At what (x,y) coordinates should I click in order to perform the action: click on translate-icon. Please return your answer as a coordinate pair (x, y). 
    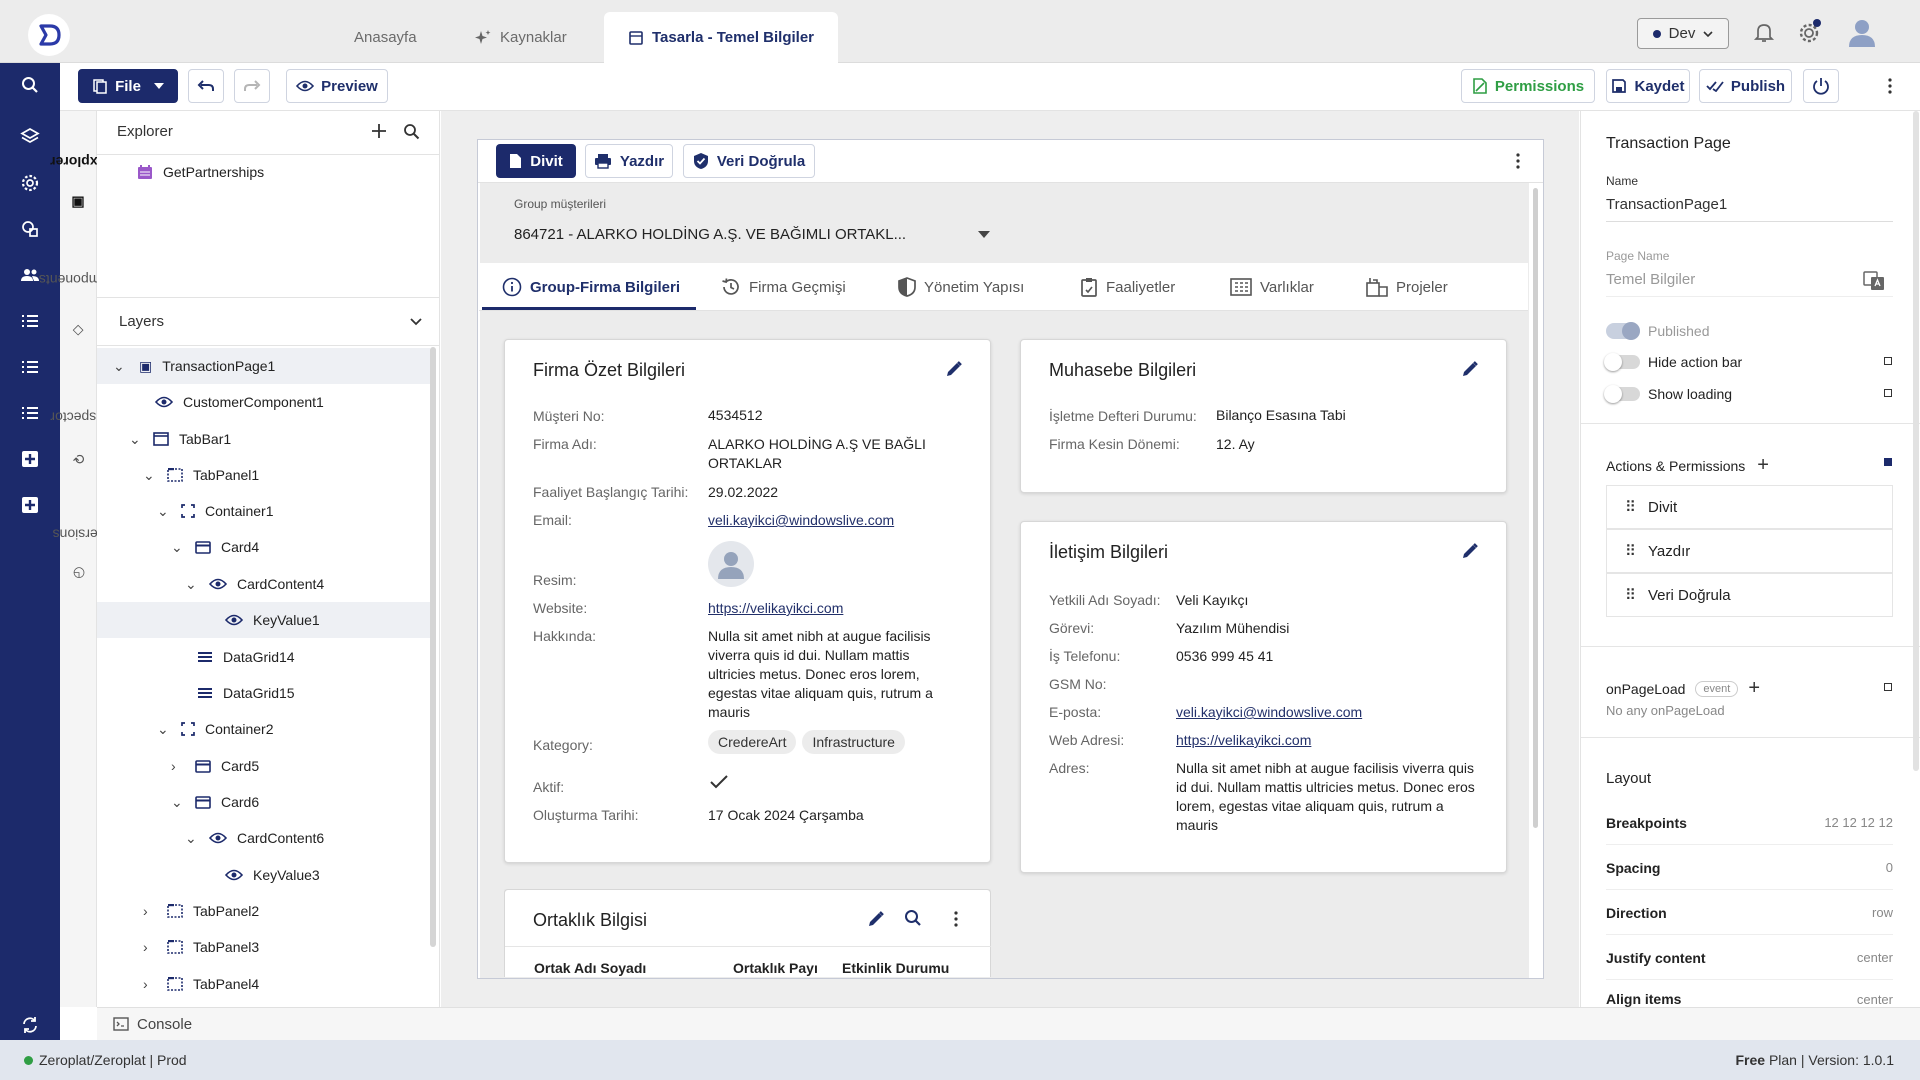
    Looking at the image, I should click on (1874, 281).